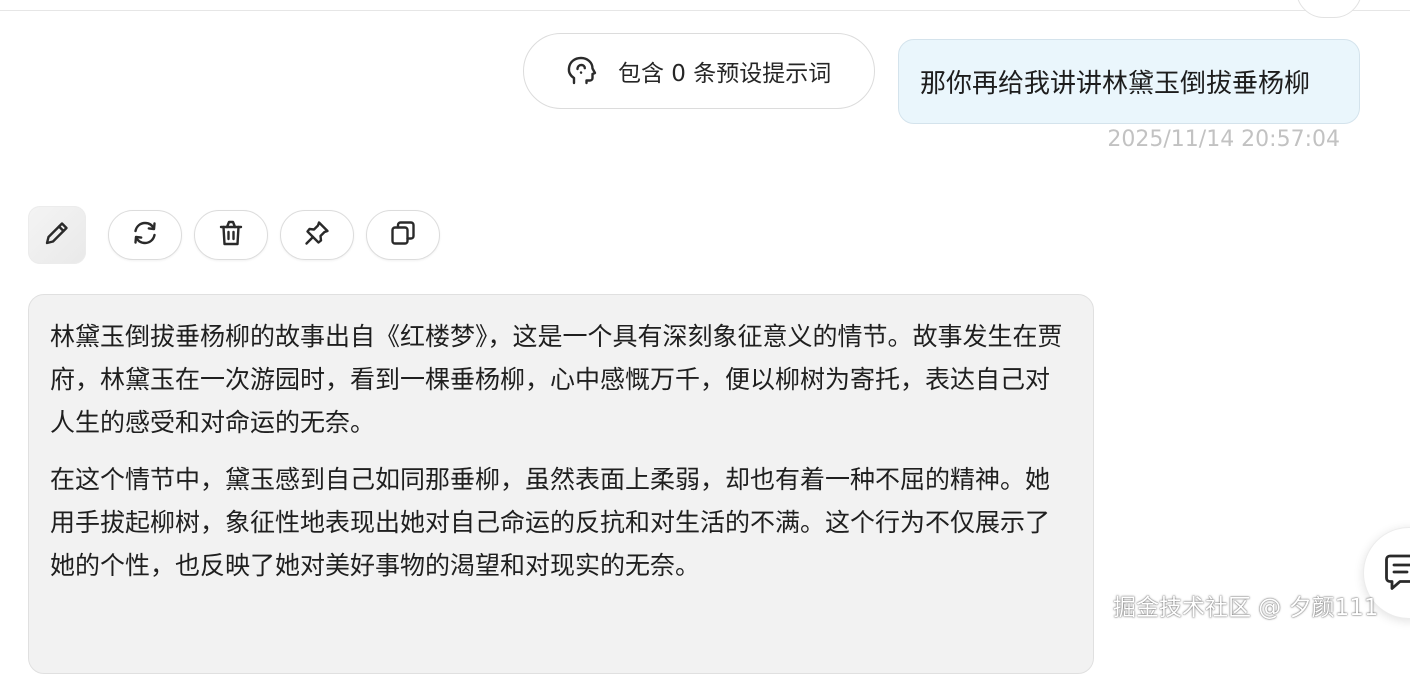 This screenshot has height=674, width=1410. What do you see at coordinates (581, 71) in the screenshot?
I see `brain-head-icon` at bounding box center [581, 71].